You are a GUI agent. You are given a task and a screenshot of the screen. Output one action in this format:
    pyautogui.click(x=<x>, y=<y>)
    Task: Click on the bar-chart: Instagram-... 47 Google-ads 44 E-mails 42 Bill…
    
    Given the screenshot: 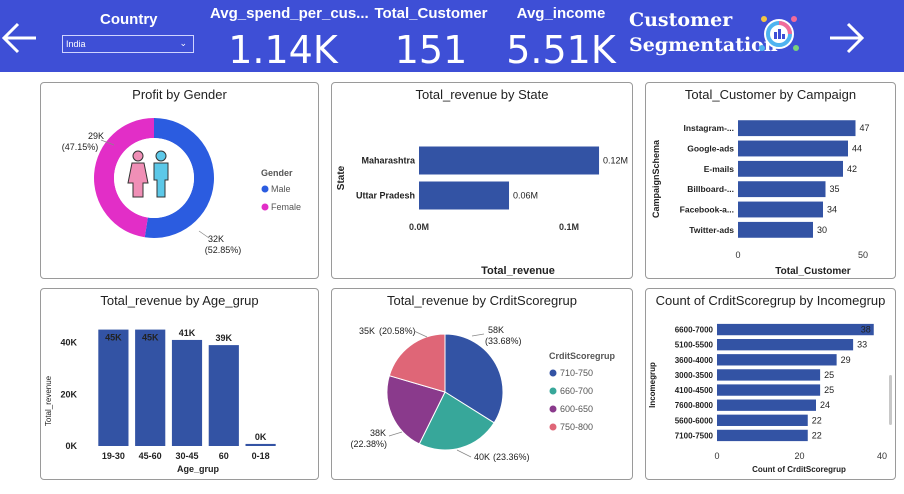 What is the action you would take?
    pyautogui.click(x=760, y=198)
    